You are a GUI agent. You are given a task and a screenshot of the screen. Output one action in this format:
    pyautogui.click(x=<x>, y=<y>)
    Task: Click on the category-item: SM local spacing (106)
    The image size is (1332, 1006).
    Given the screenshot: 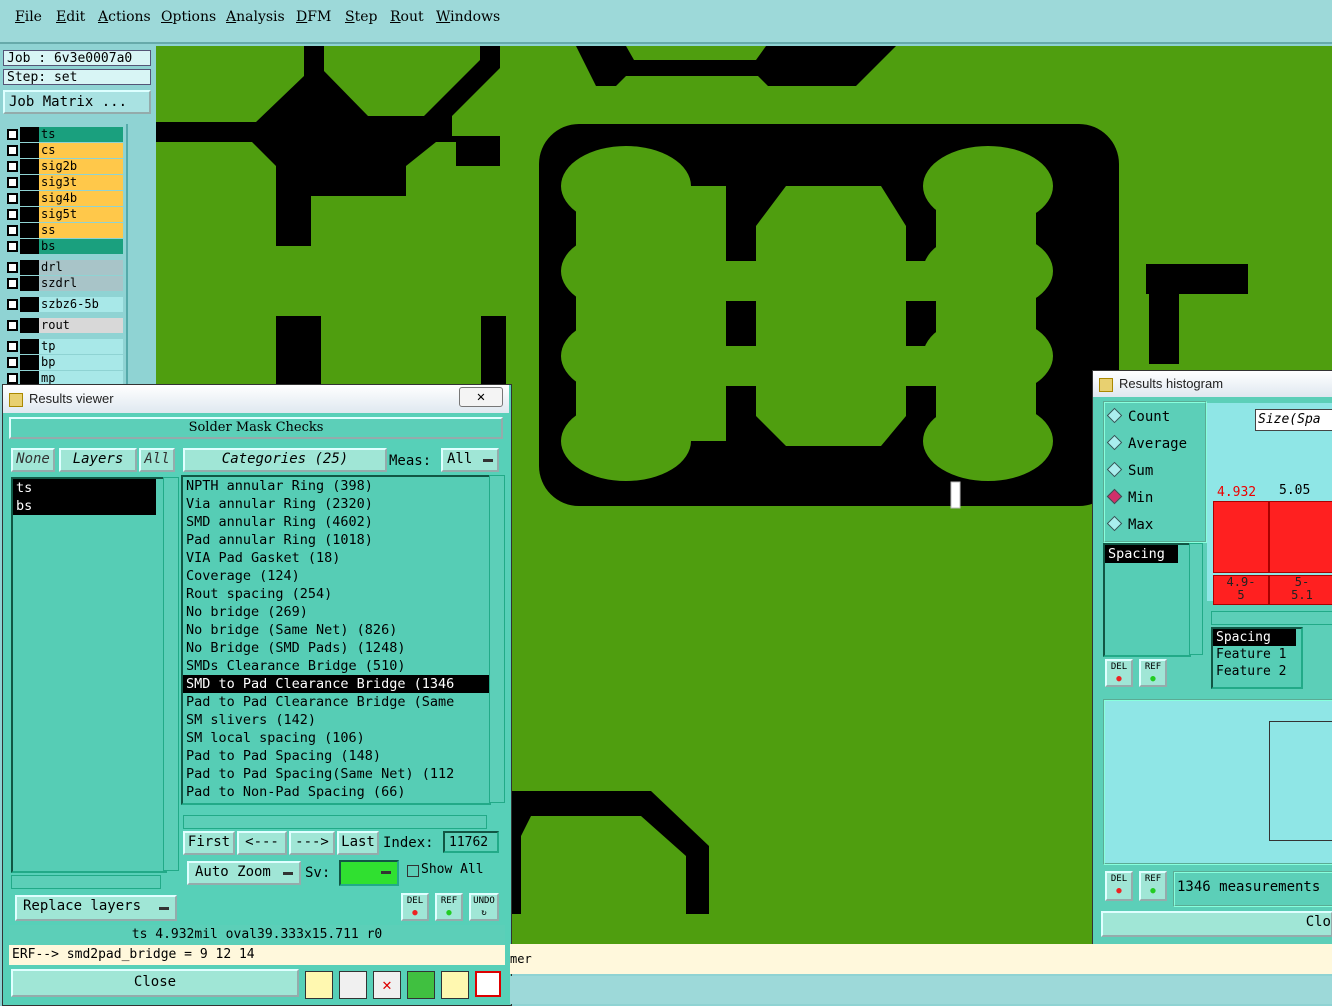 What is the action you would take?
    pyautogui.click(x=336, y=738)
    